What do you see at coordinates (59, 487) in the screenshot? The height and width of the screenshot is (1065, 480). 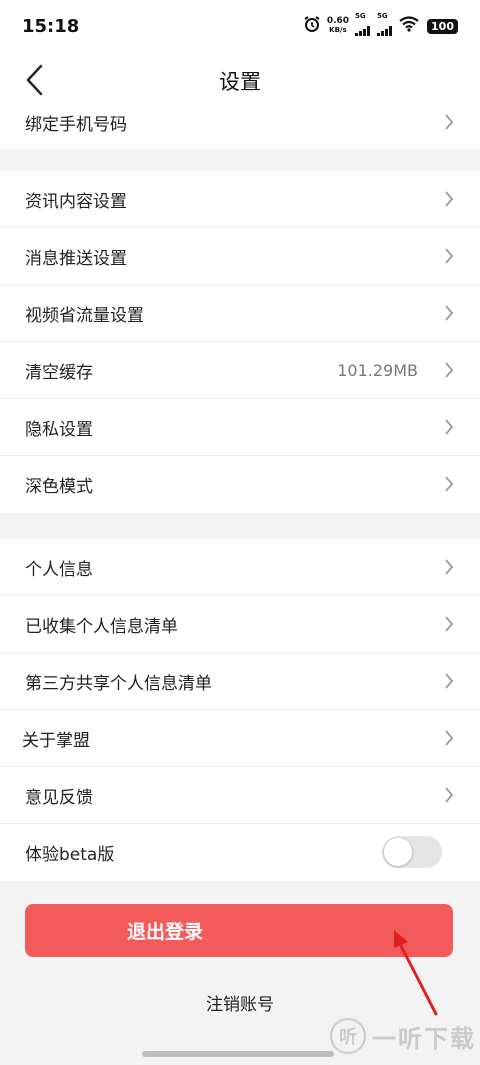 I see `row-label: 深色模式` at bounding box center [59, 487].